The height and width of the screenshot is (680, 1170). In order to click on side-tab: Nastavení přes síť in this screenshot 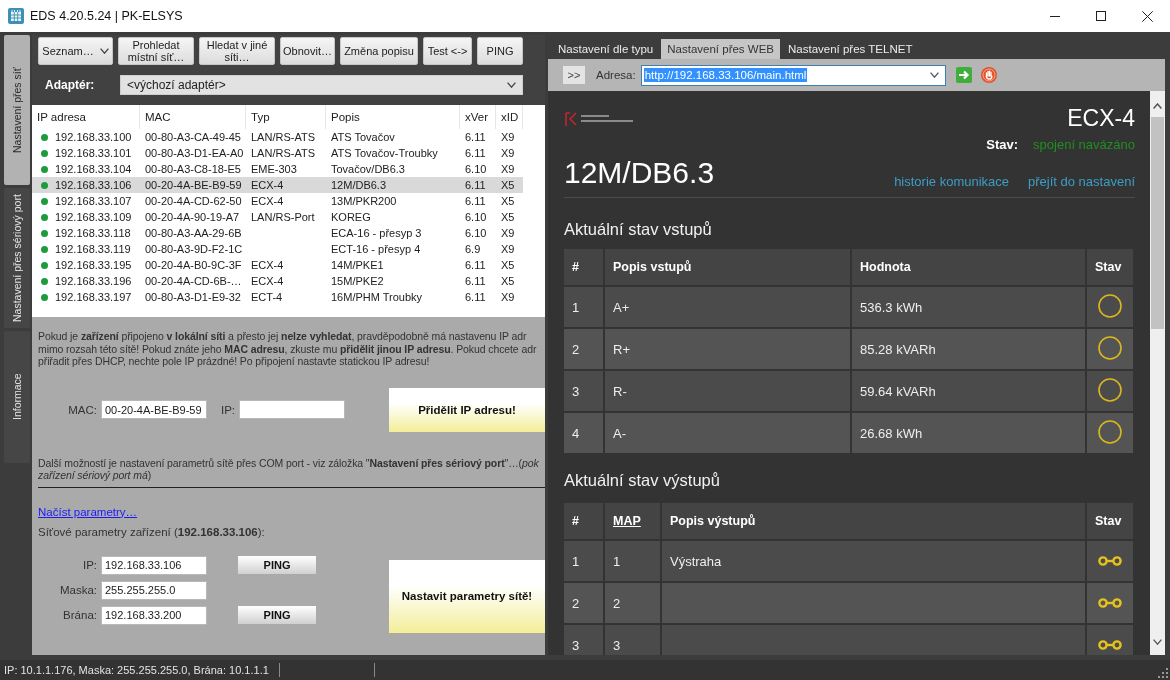, I will do `click(17, 110)`.